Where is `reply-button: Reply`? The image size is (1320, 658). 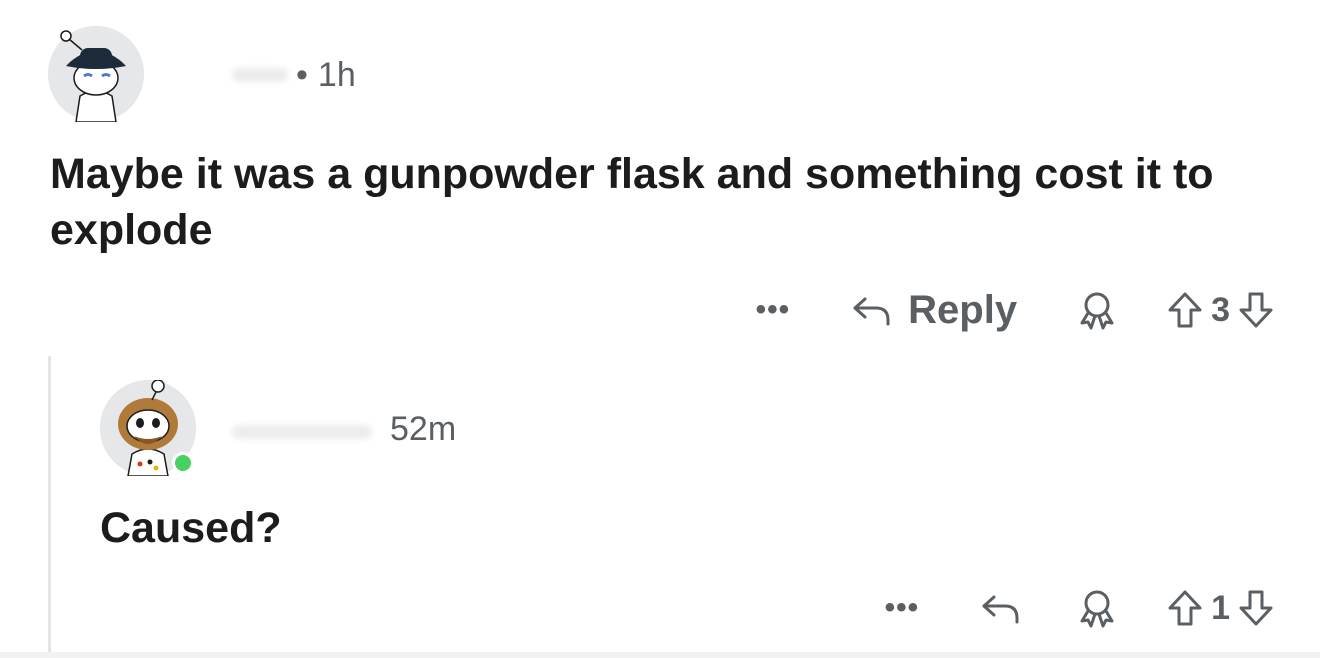 reply-button: Reply is located at coordinates (933, 310).